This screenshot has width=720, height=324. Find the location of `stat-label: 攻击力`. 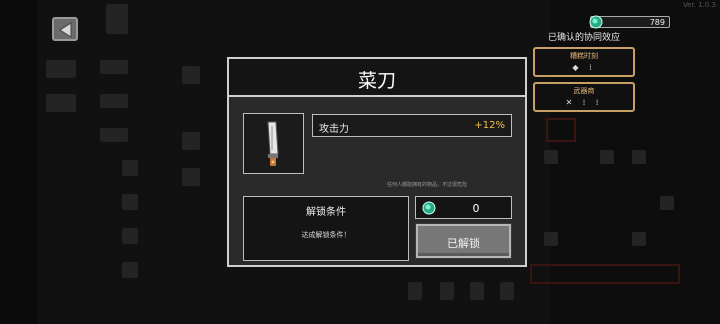

stat-label: 攻击力 is located at coordinates (334, 129).